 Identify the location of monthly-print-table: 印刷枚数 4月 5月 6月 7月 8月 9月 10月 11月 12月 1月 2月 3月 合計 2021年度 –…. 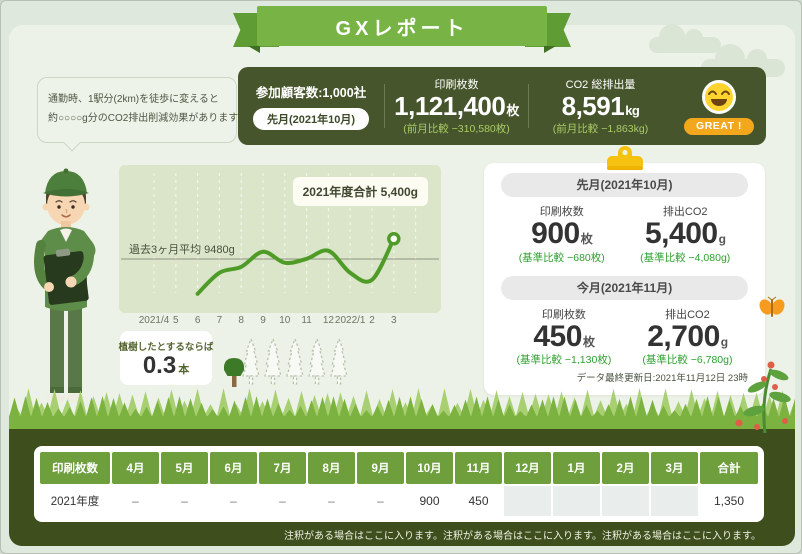
(399, 484).